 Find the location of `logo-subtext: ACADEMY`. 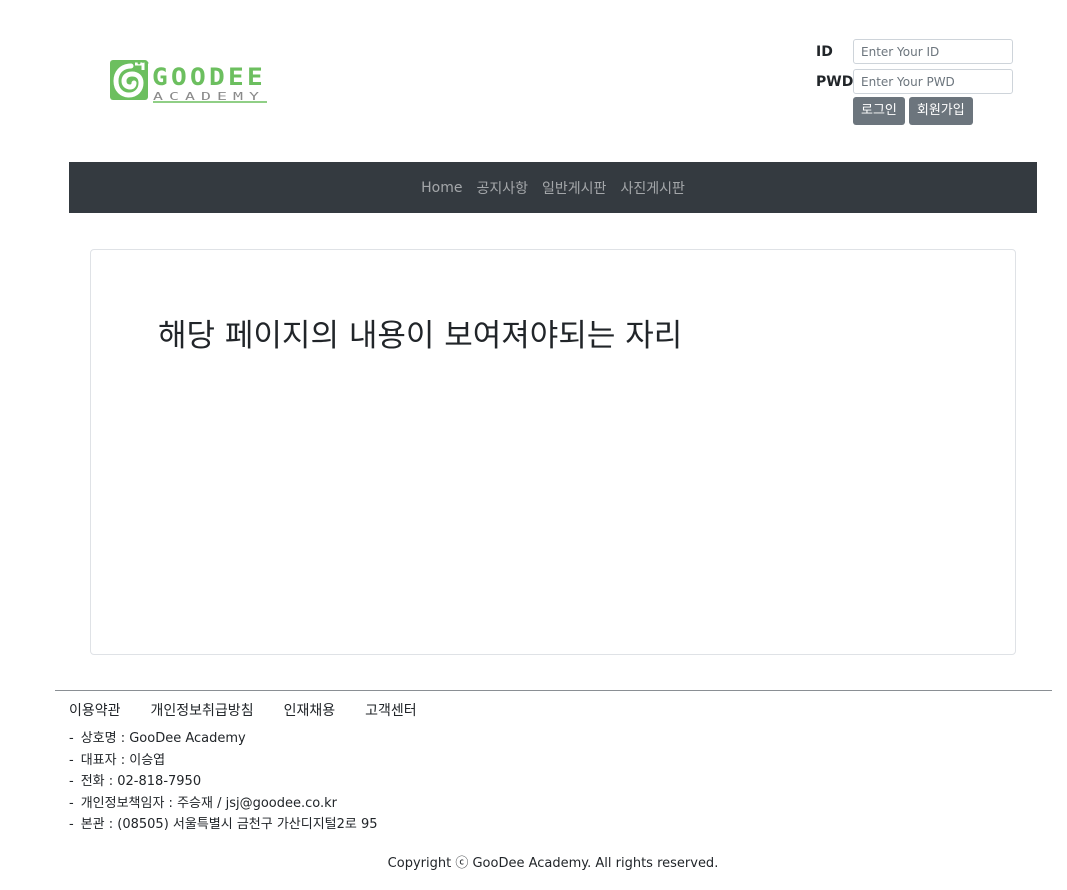

logo-subtext: ACADEMY is located at coordinates (209, 96).